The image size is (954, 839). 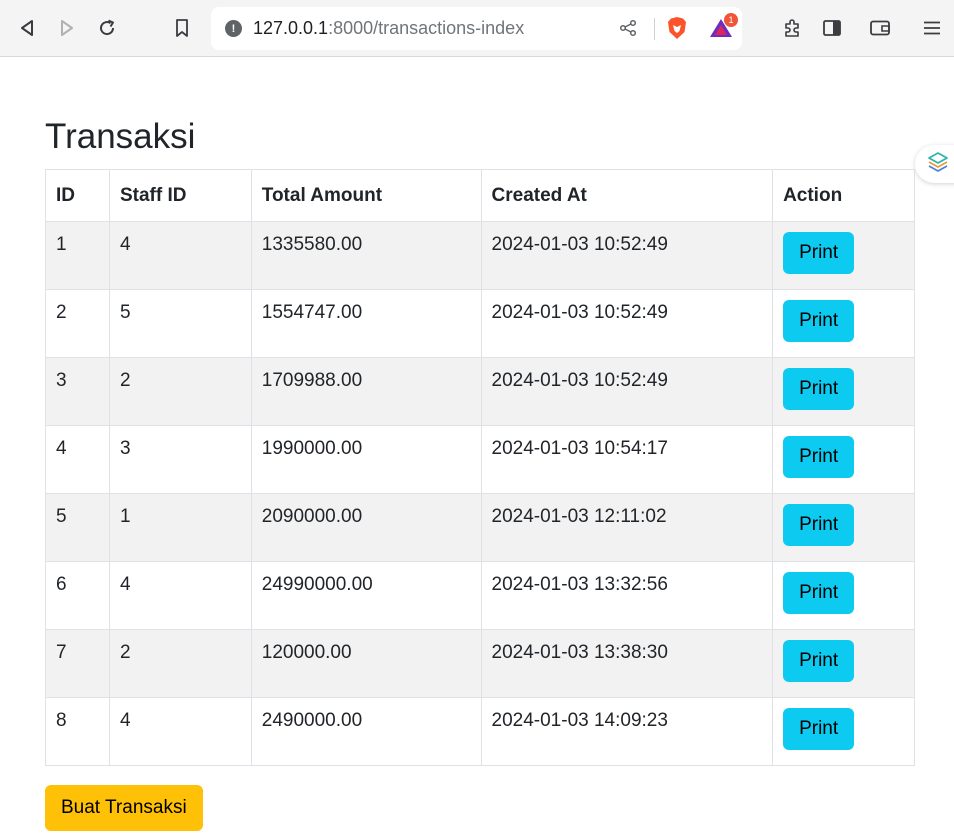 I want to click on cell-id: 6, so click(x=77, y=595).